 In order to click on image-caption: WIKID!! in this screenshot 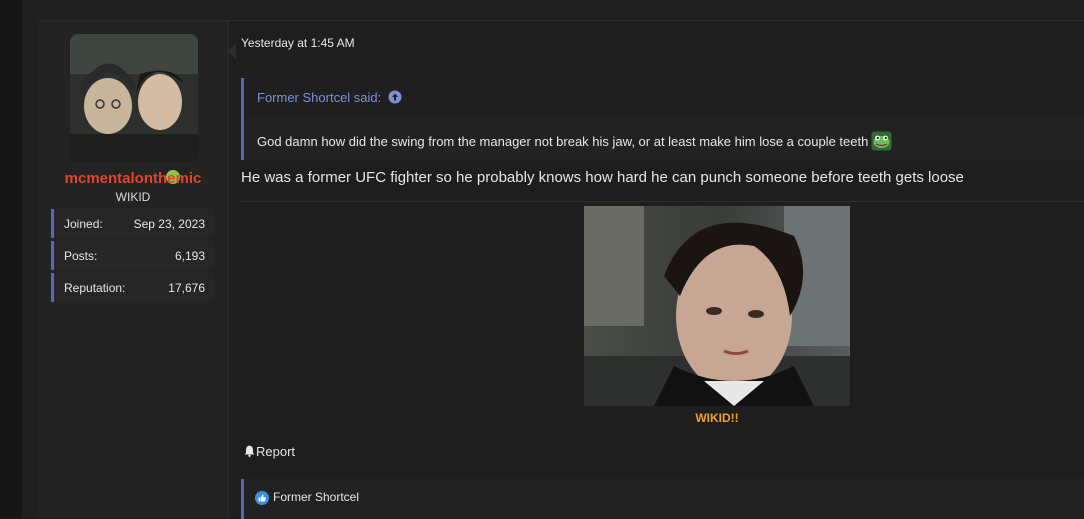, I will do `click(717, 418)`.